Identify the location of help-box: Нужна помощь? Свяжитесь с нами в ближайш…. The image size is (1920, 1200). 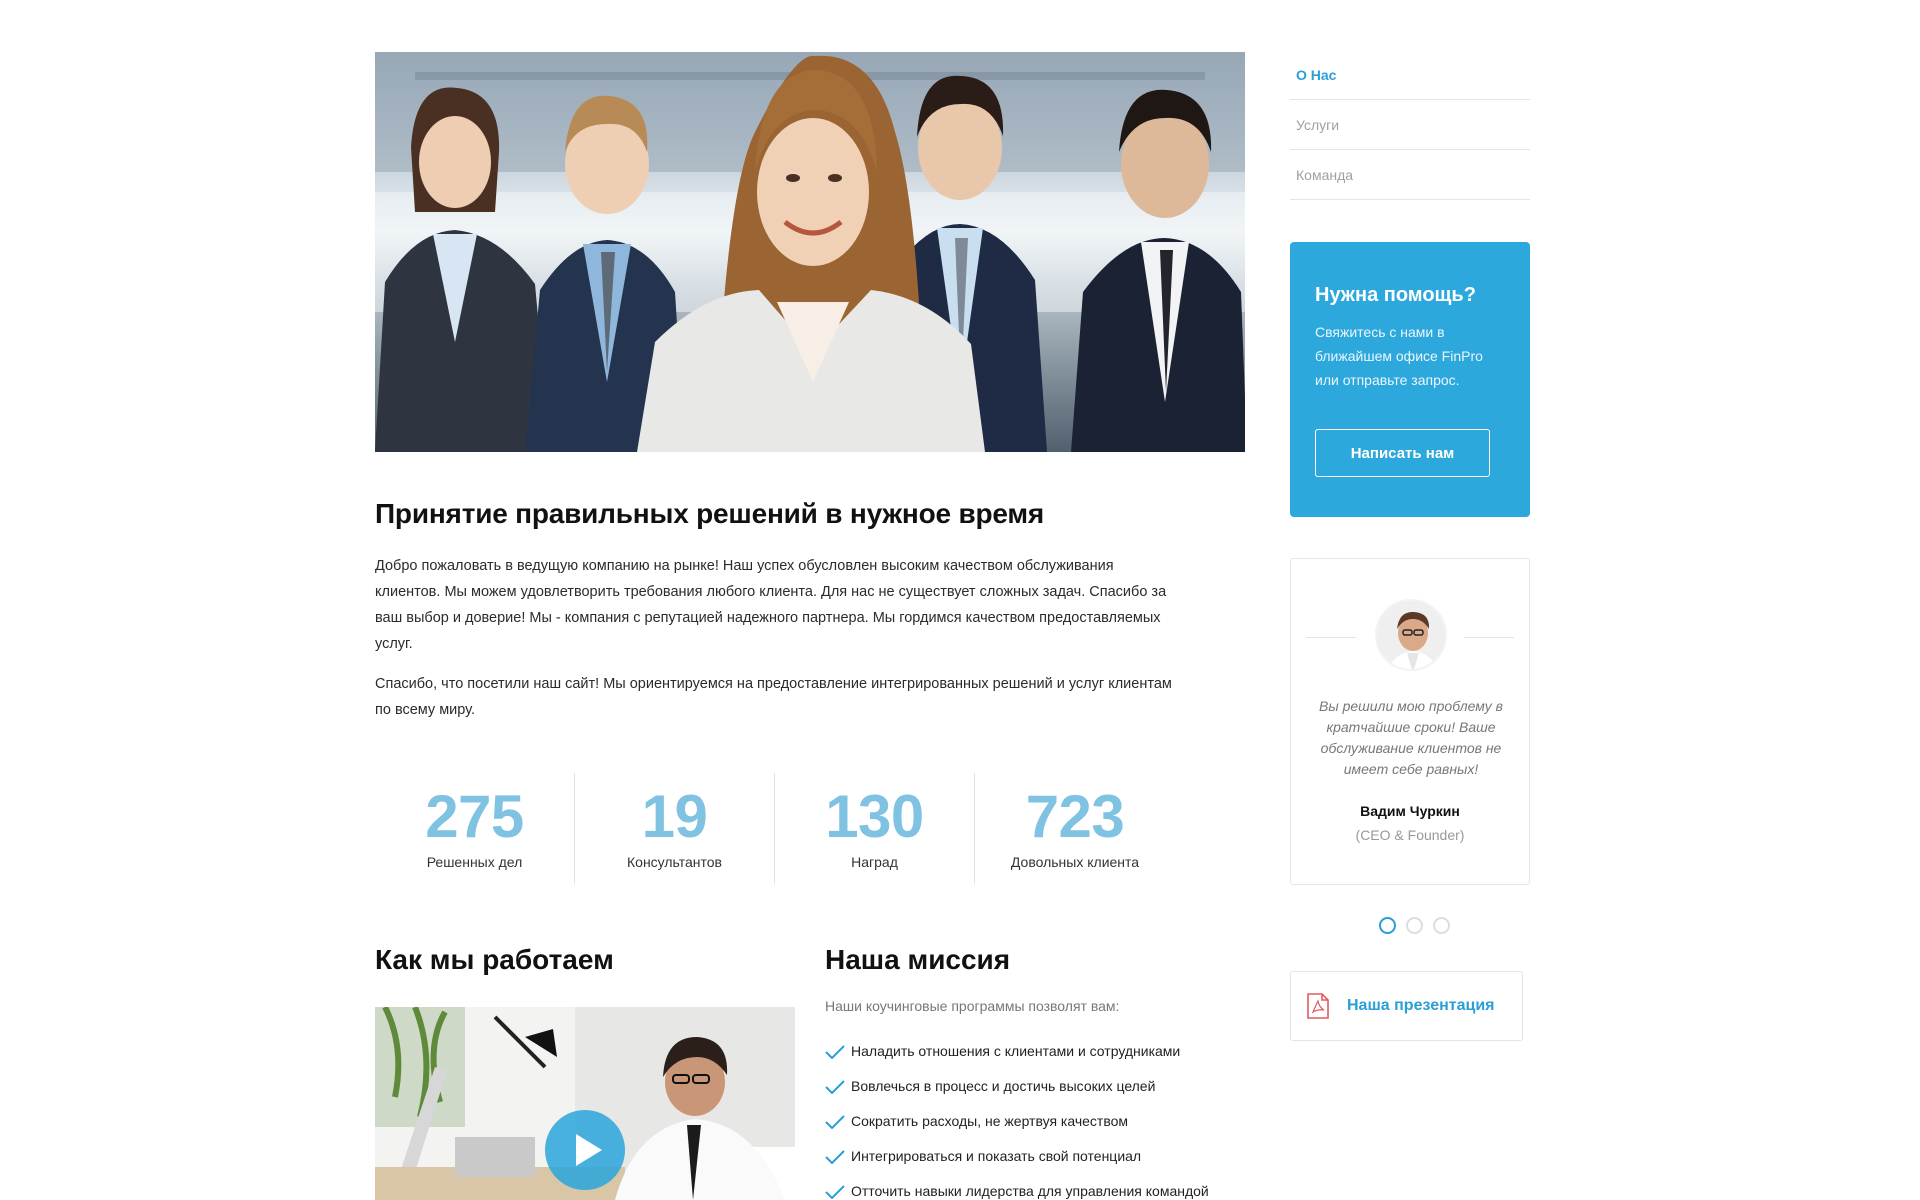
(1410, 379).